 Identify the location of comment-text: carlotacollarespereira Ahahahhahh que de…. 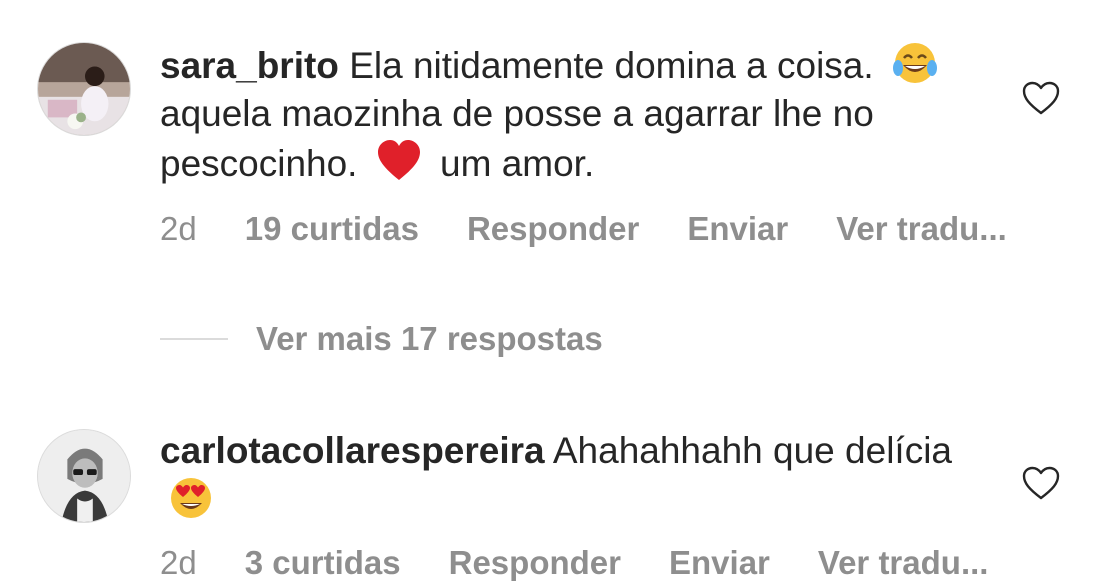
(570, 476).